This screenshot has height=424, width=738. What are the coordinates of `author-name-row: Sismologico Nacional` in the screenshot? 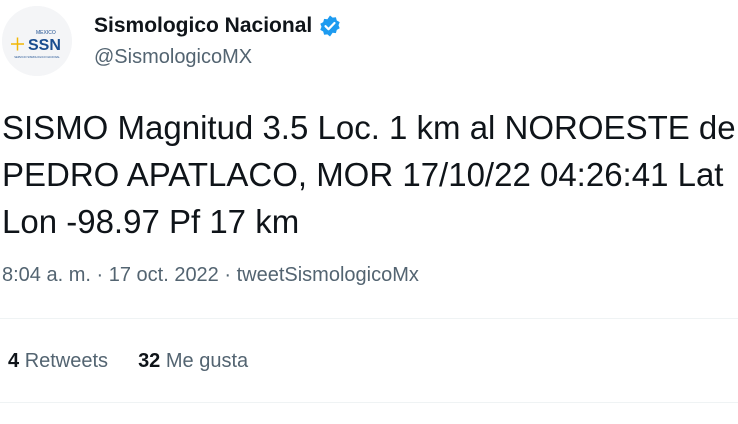 It's located at (218, 26).